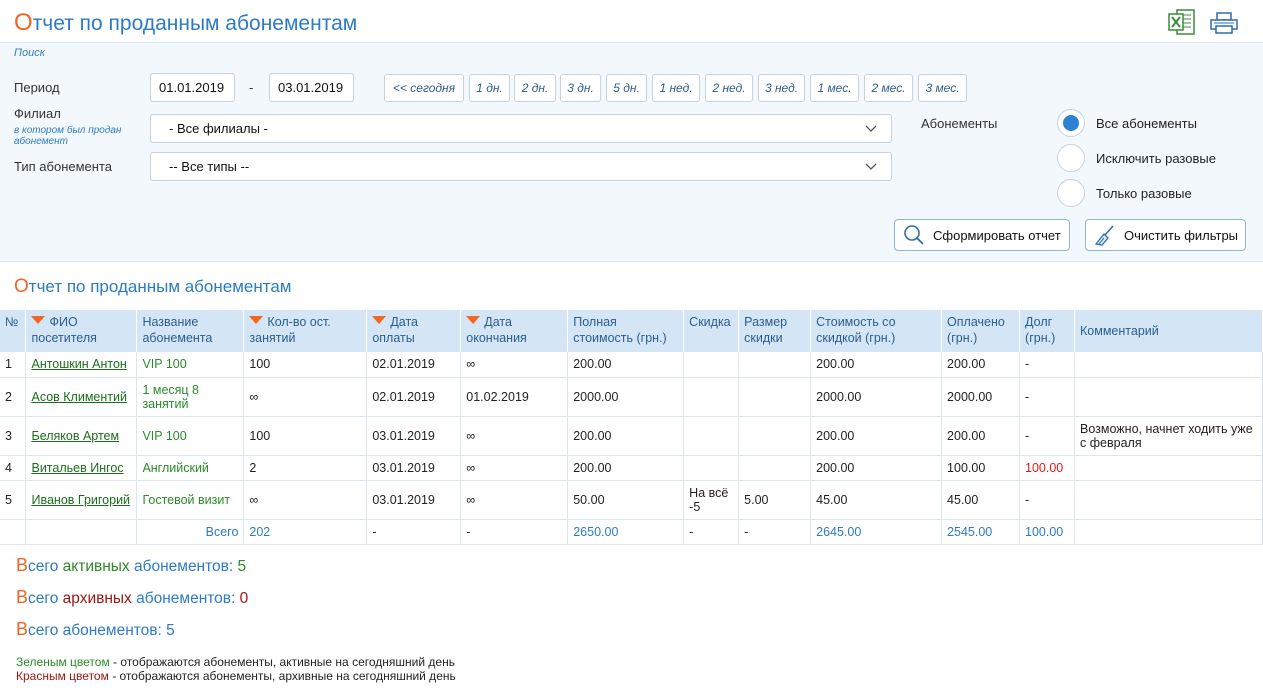 Image resolution: width=1263 pixels, height=693 pixels. I want to click on cell-fio: Витальев Ингос, so click(81, 468).